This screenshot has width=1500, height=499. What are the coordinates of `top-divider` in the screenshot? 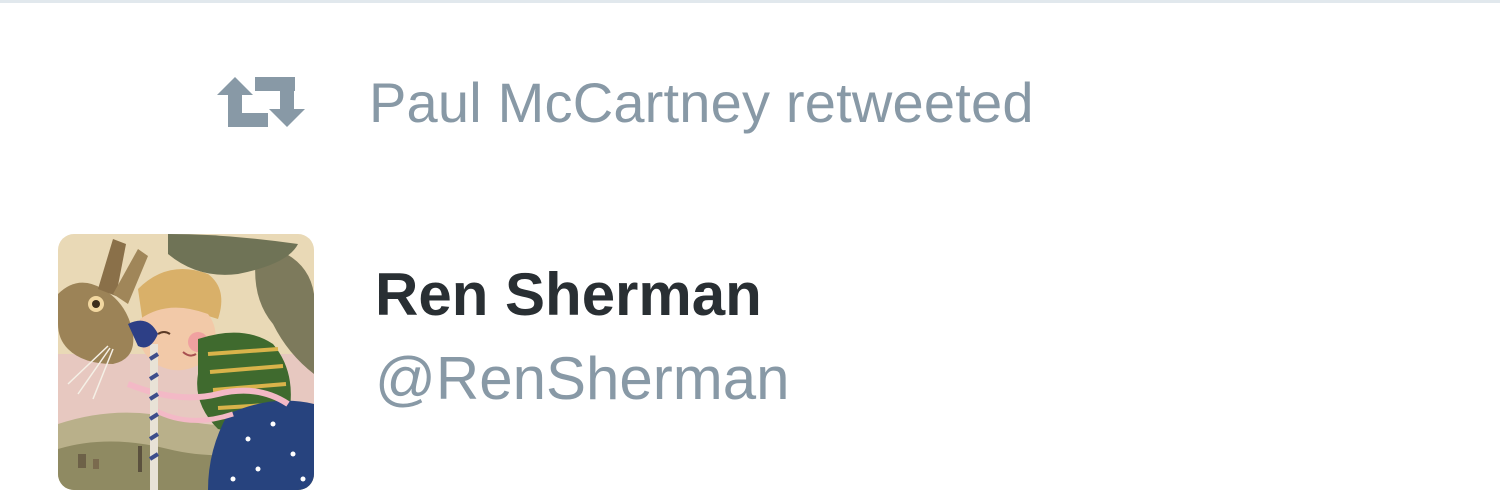 It's located at (750, 1).